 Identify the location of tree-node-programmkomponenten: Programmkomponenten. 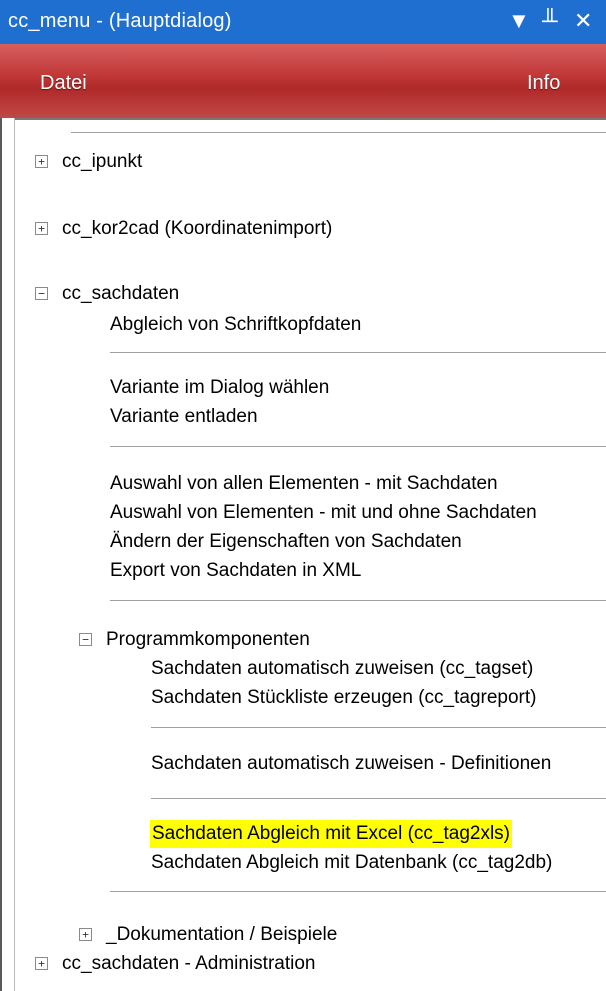
(208, 640).